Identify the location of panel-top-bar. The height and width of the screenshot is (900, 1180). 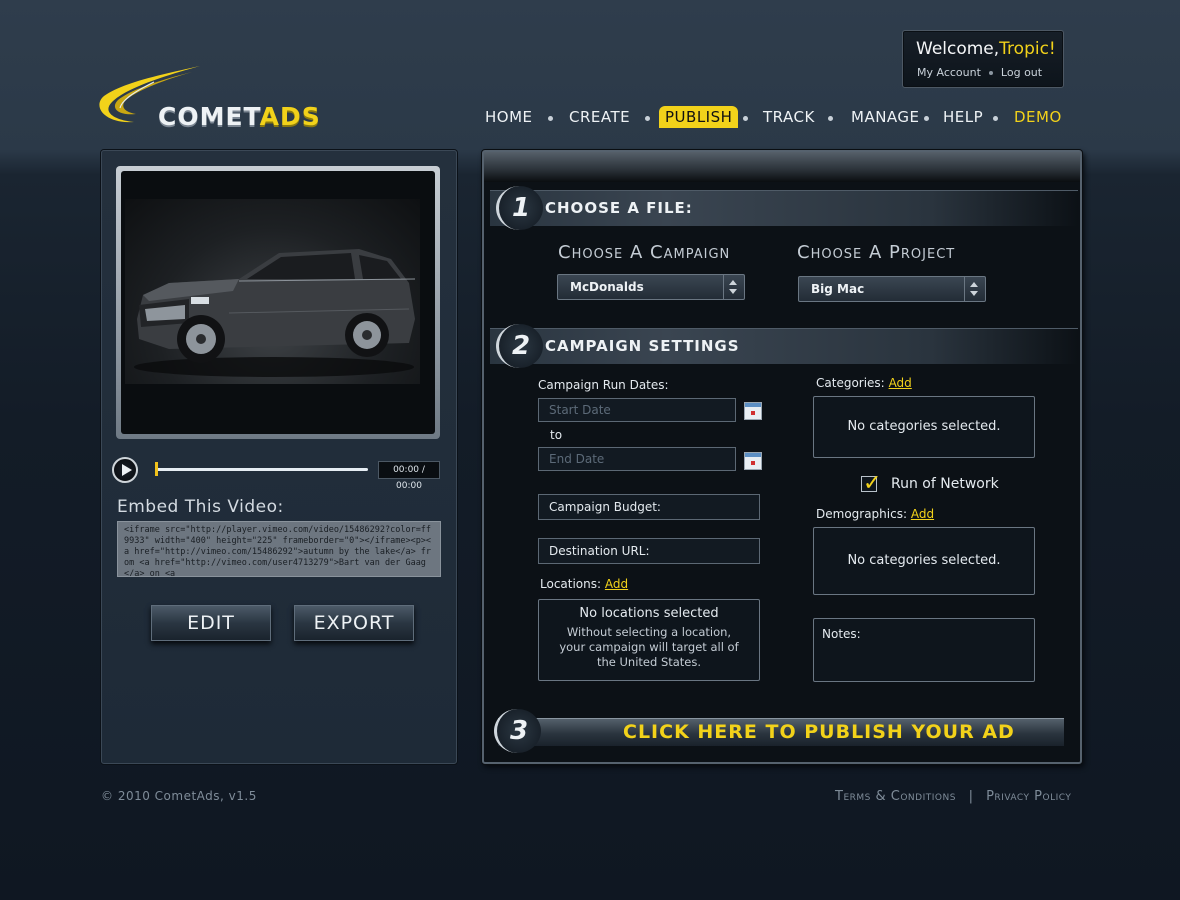
(782, 167).